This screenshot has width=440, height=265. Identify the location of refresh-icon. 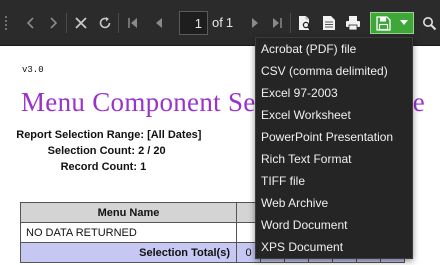
(105, 23).